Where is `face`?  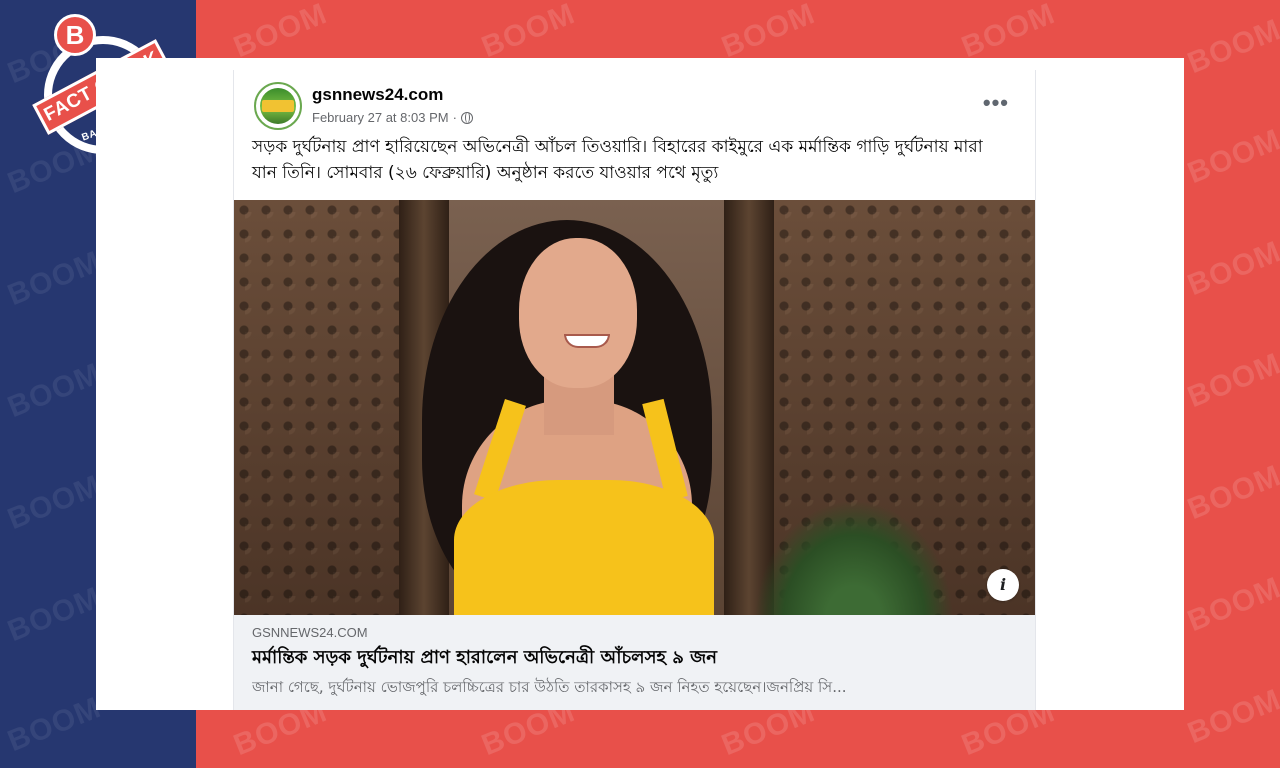
face is located at coordinates (578, 313).